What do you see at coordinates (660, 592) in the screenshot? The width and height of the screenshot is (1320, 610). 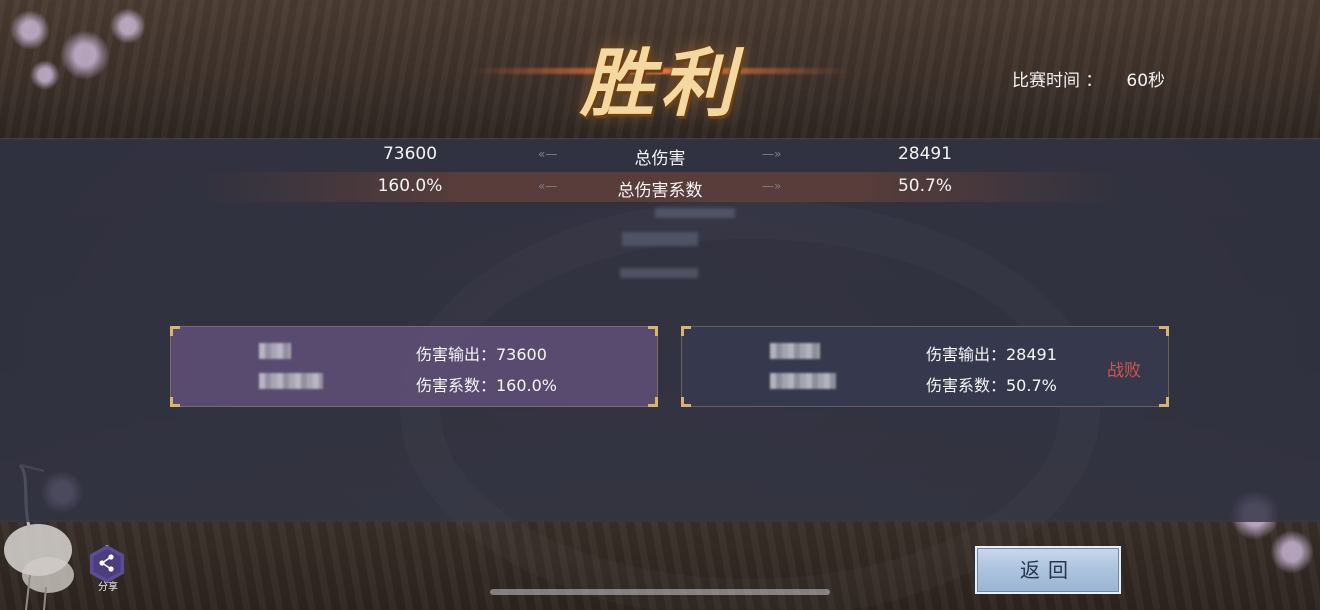 I see `home-indicator` at bounding box center [660, 592].